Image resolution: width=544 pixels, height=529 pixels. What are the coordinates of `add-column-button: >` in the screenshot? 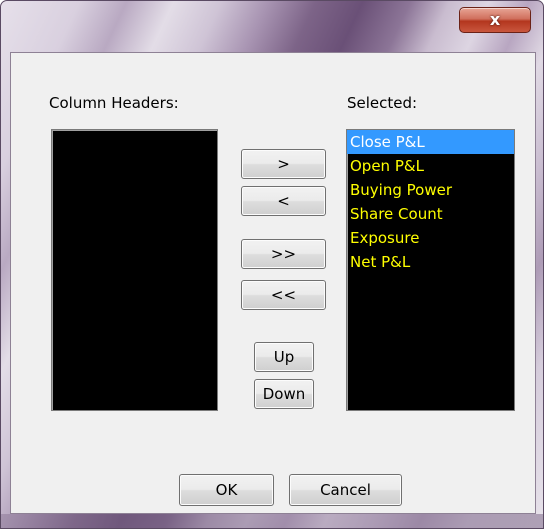 It's located at (283, 164).